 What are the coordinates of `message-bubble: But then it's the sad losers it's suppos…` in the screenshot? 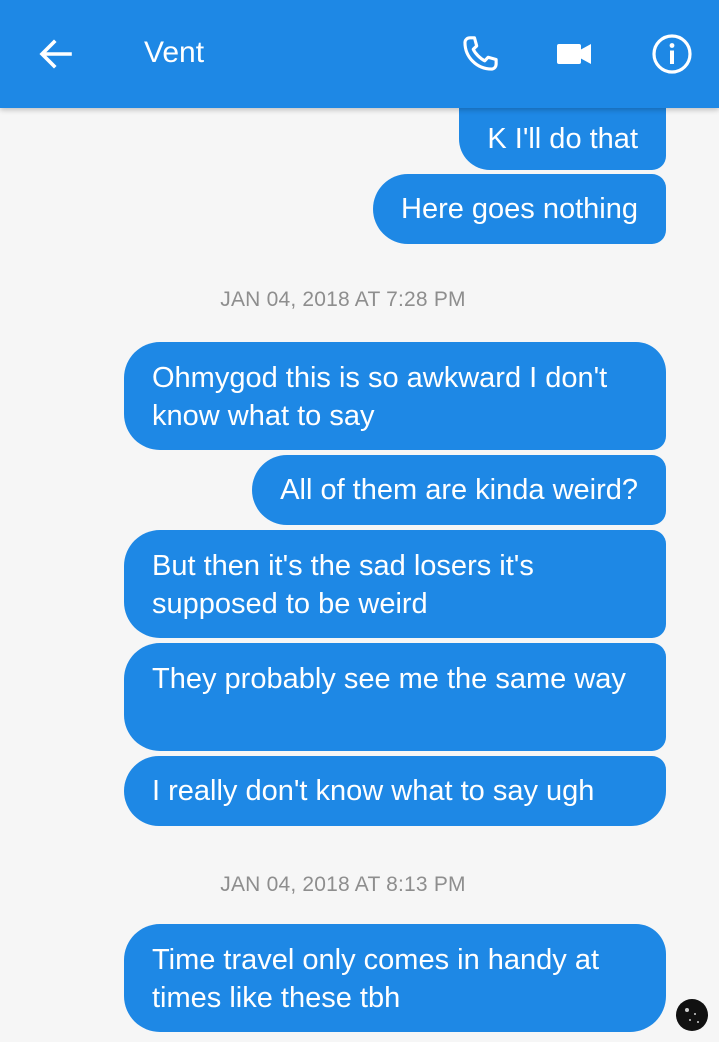 It's located at (395, 584).